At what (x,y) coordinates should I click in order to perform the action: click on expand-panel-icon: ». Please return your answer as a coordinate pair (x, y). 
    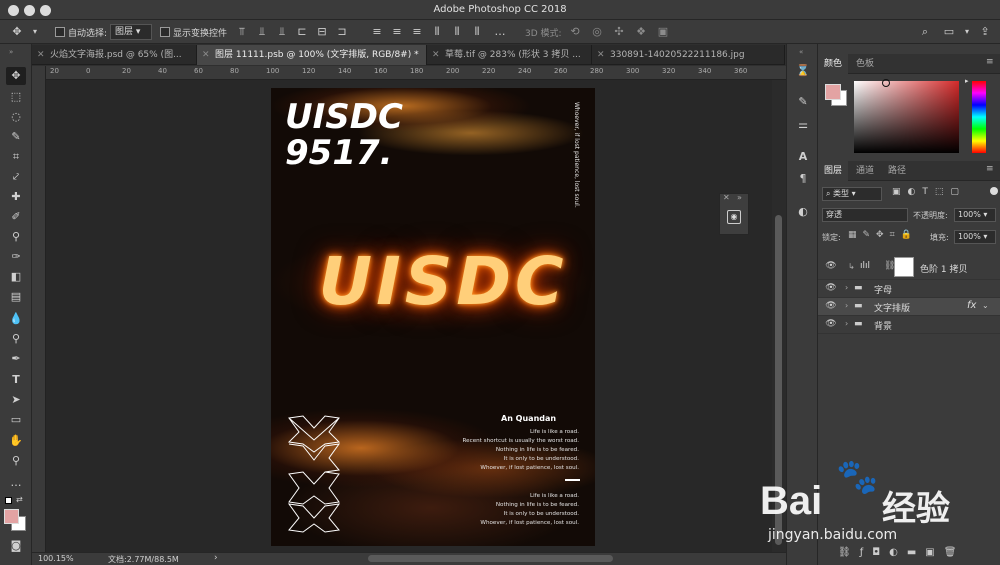
    Looking at the image, I should click on (739, 197).